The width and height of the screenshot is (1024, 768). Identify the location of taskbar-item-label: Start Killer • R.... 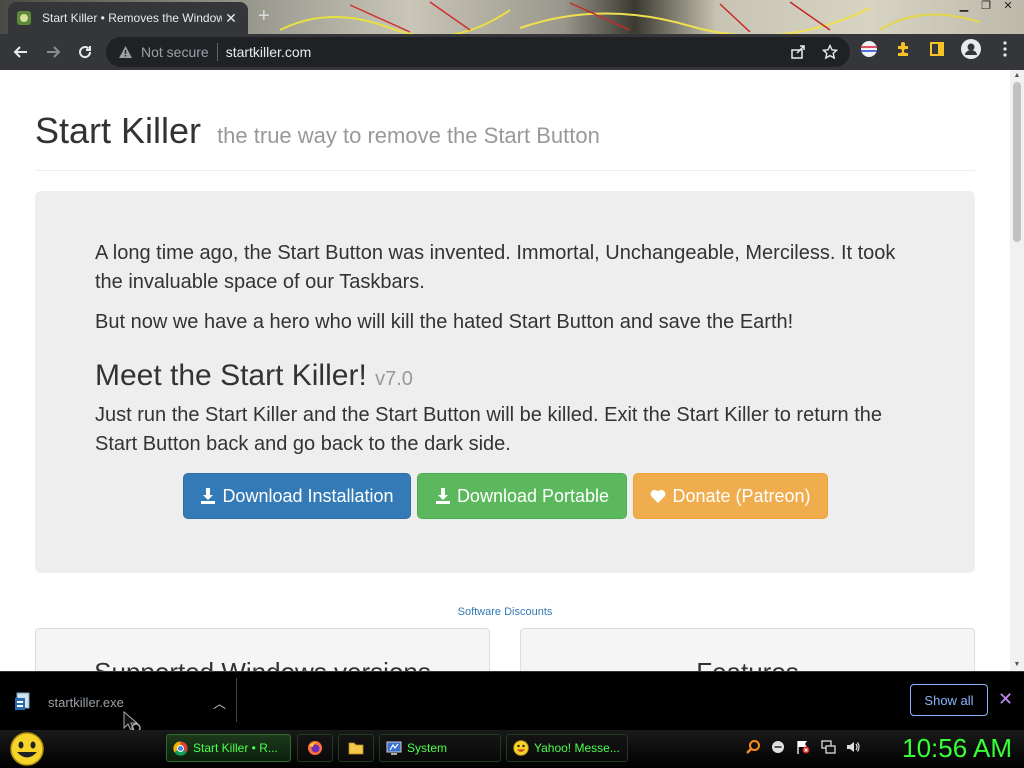
(235, 748).